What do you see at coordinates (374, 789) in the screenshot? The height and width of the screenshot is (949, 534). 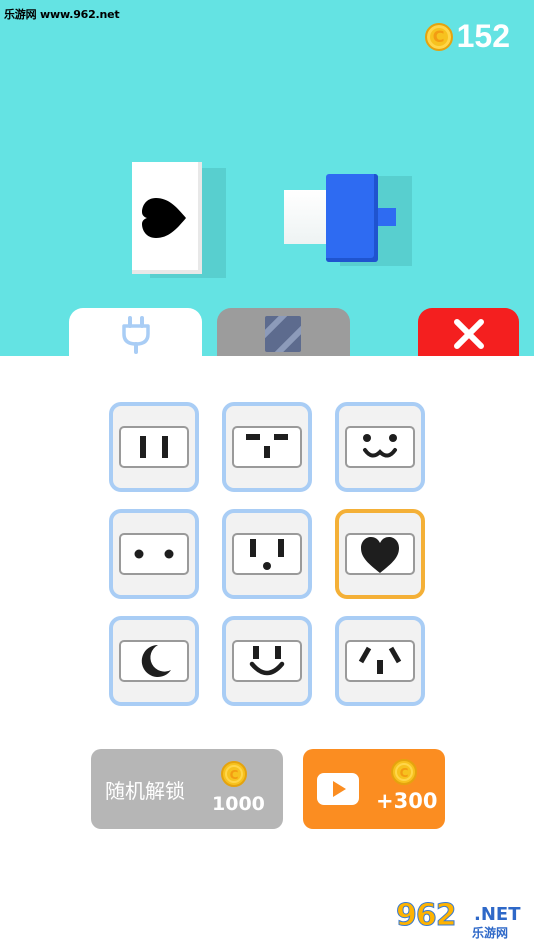 I see `watch-ad-button: C +300` at bounding box center [374, 789].